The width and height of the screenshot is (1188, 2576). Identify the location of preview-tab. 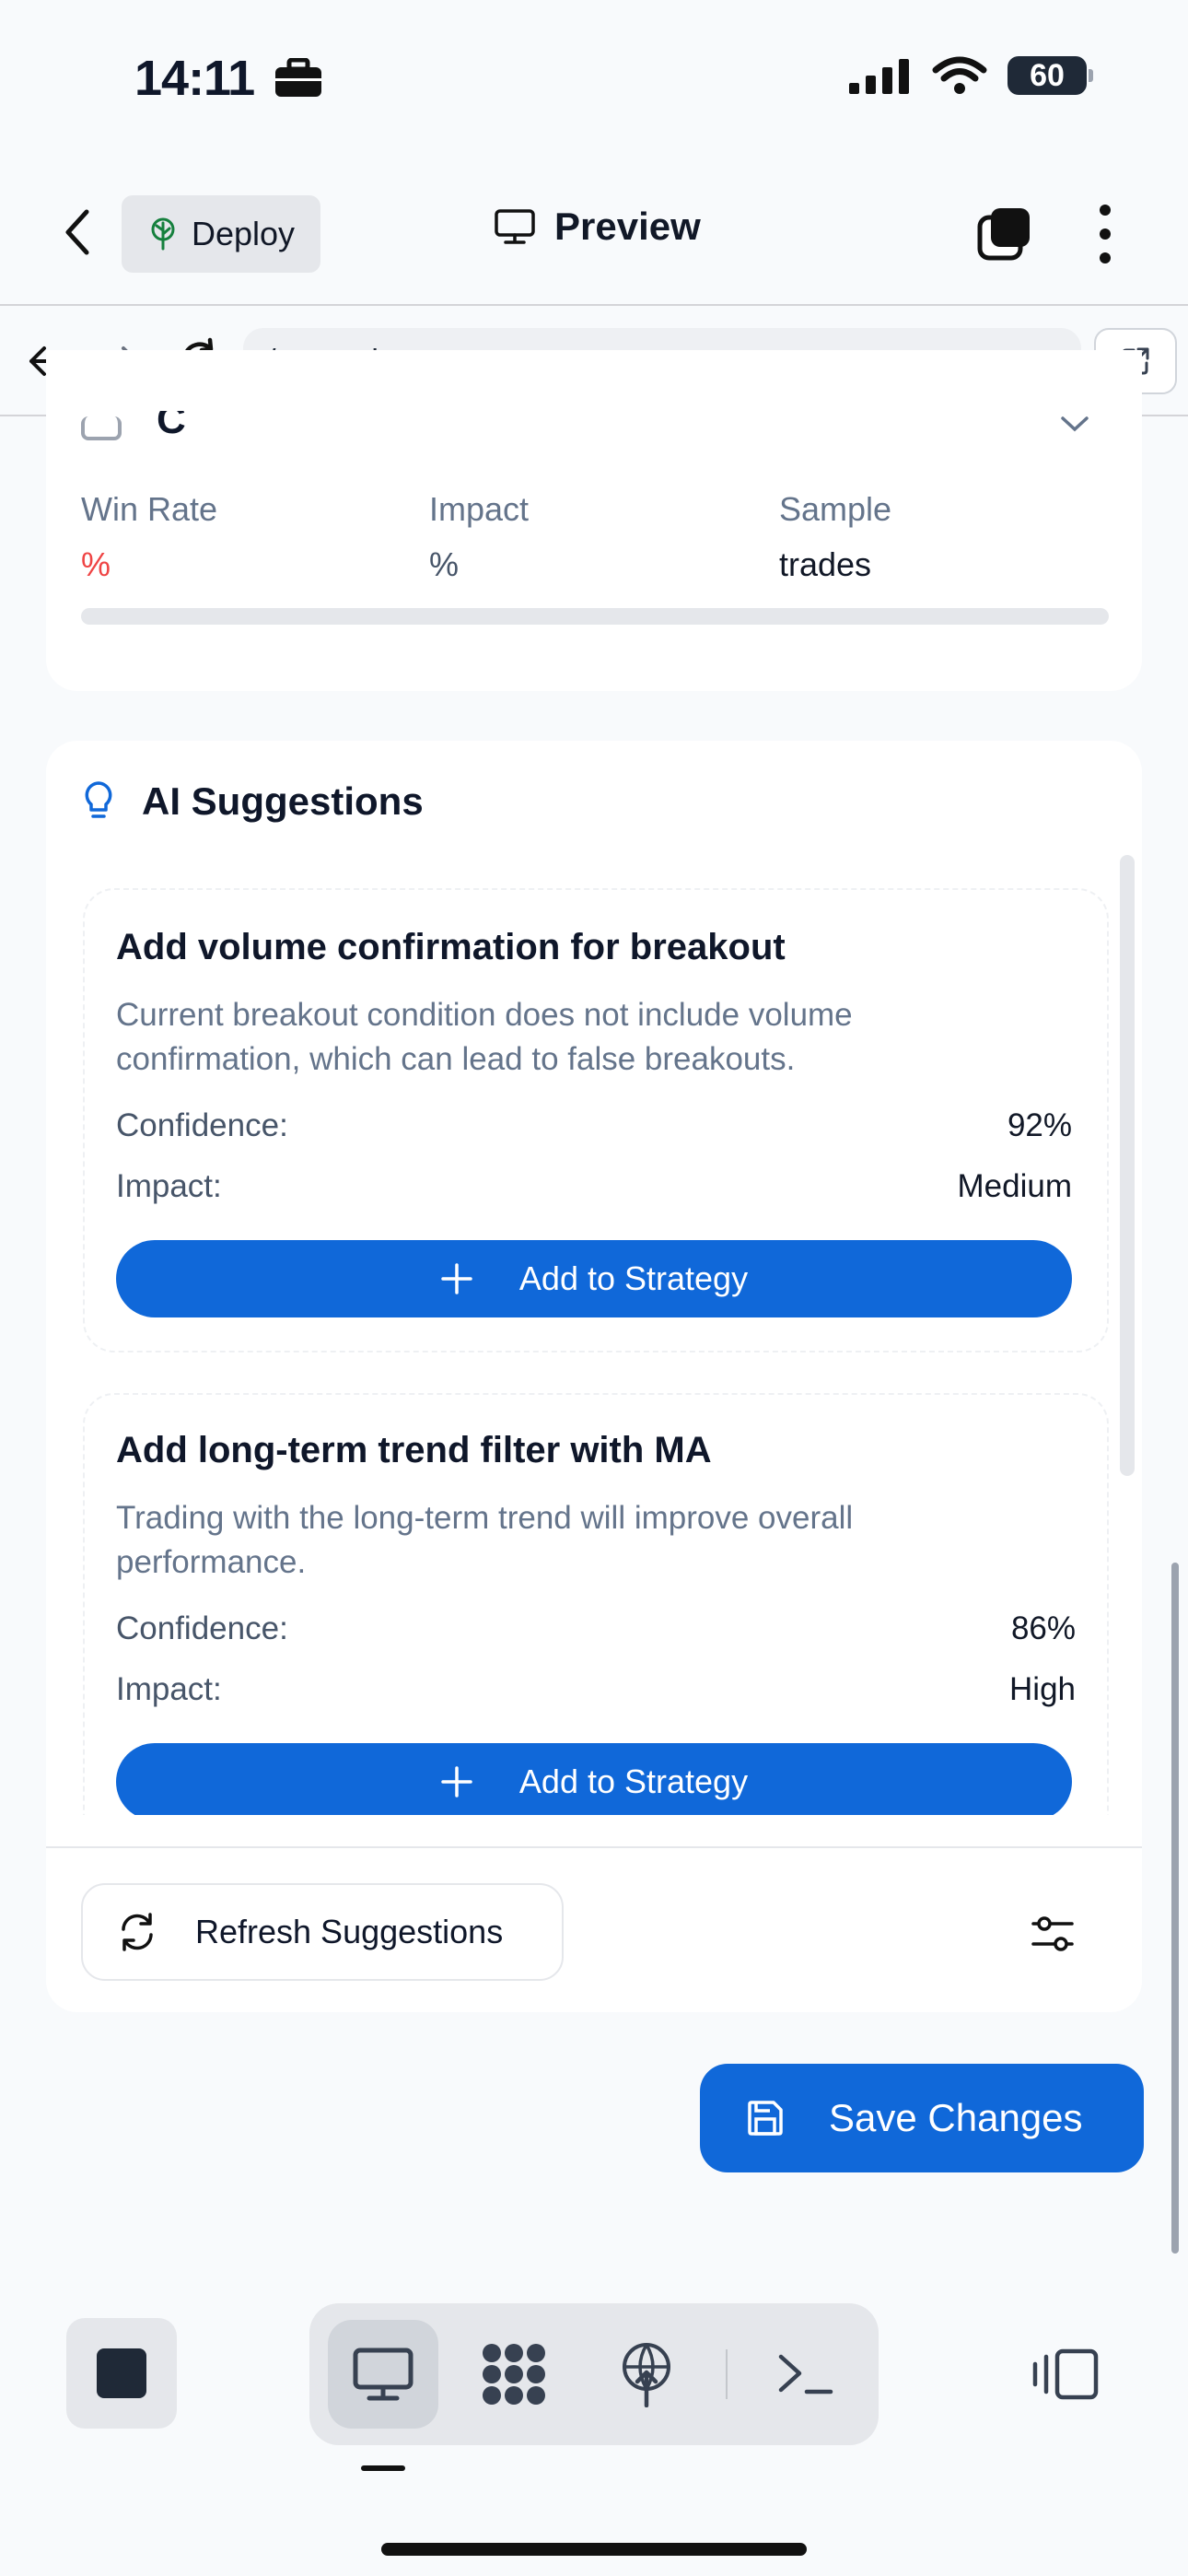
(383, 2374).